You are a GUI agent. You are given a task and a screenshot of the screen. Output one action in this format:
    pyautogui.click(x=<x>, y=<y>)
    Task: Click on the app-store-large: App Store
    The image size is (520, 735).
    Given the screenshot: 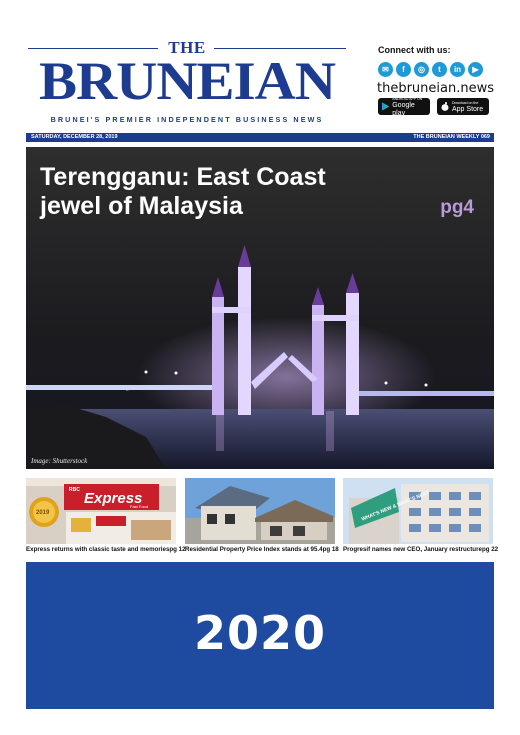 What is the action you would take?
    pyautogui.click(x=468, y=109)
    